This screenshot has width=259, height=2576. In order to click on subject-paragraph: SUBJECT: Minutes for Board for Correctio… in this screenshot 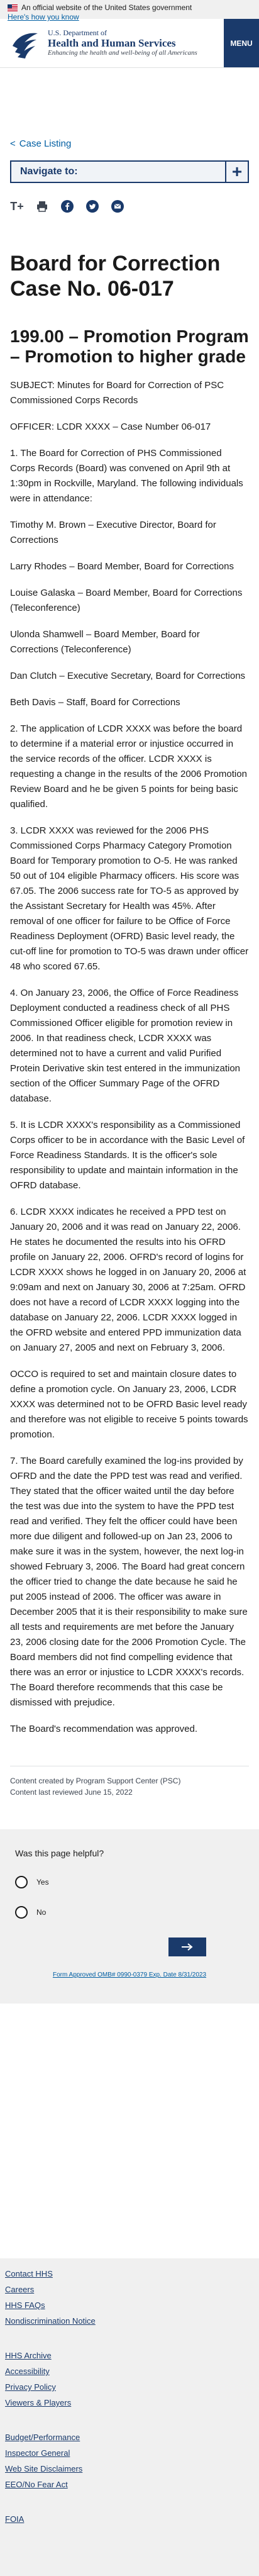, I will do `click(117, 393)`.